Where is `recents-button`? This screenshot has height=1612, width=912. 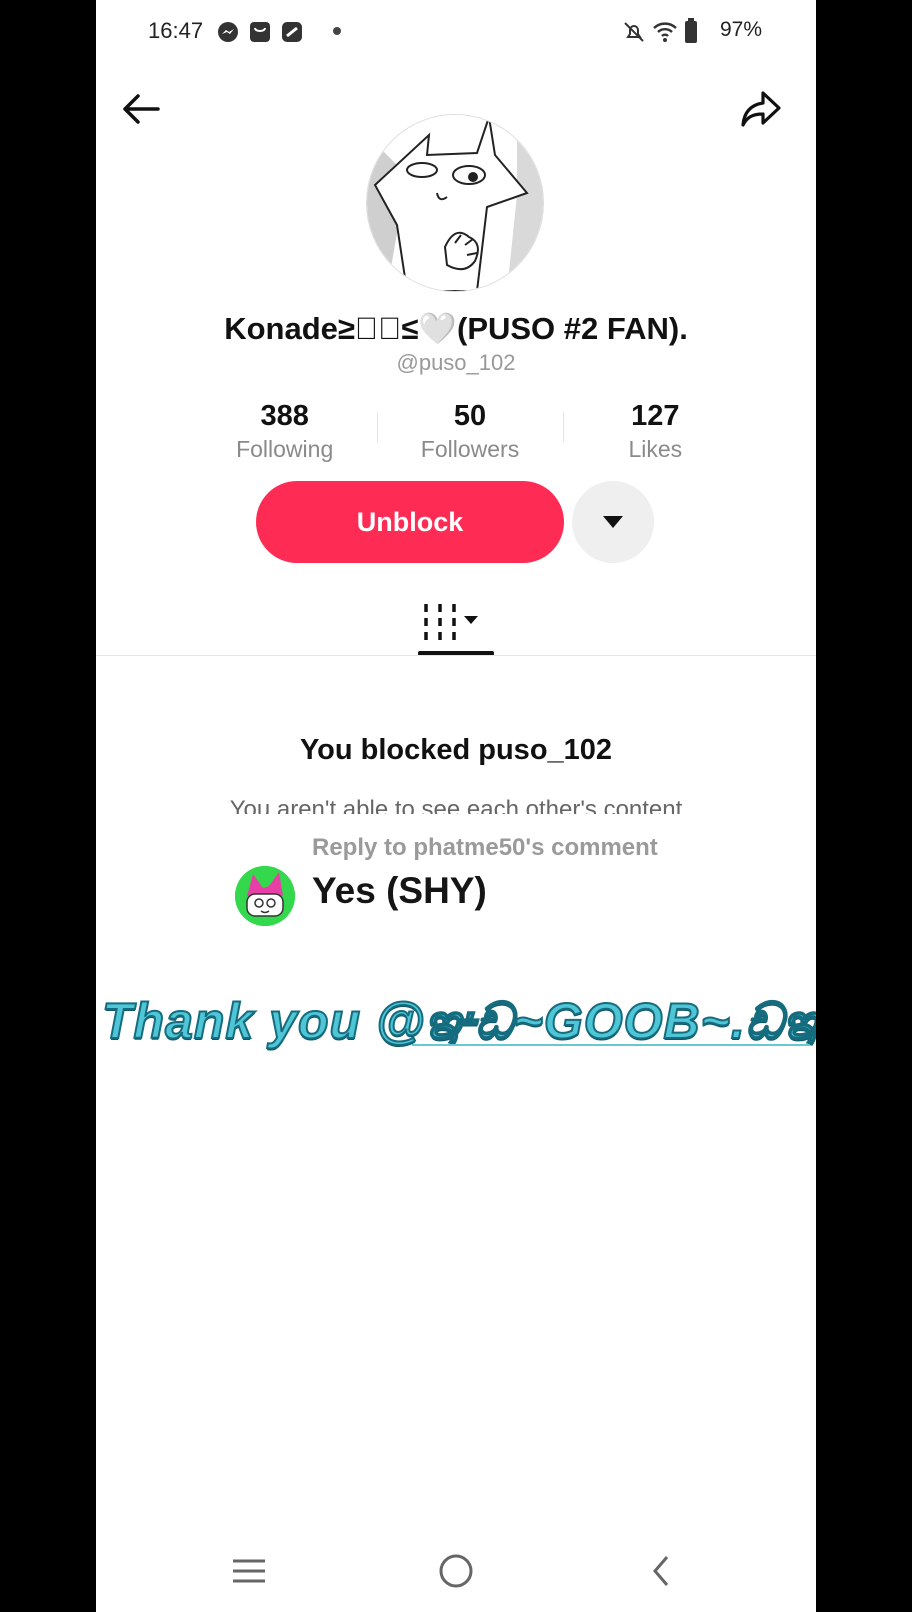
recents-button is located at coordinates (249, 1571).